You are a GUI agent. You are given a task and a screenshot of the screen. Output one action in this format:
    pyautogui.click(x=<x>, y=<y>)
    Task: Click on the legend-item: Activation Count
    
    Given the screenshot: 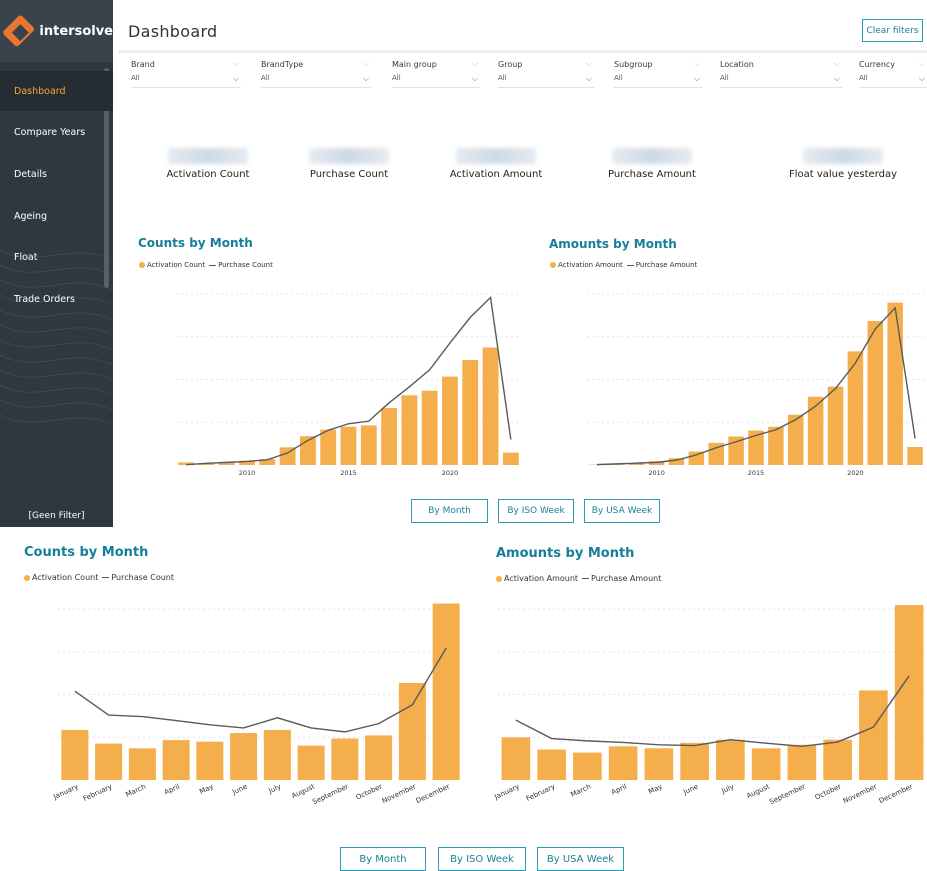 What is the action you would take?
    pyautogui.click(x=176, y=265)
    